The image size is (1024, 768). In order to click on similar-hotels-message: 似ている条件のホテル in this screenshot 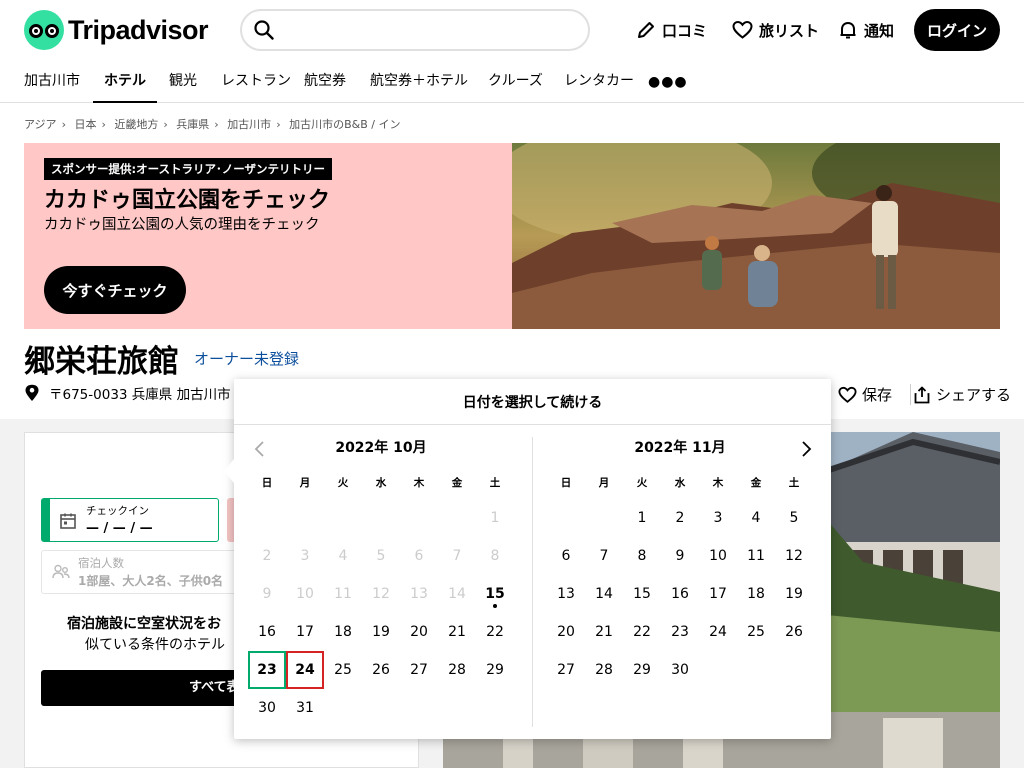, I will do `click(155, 645)`.